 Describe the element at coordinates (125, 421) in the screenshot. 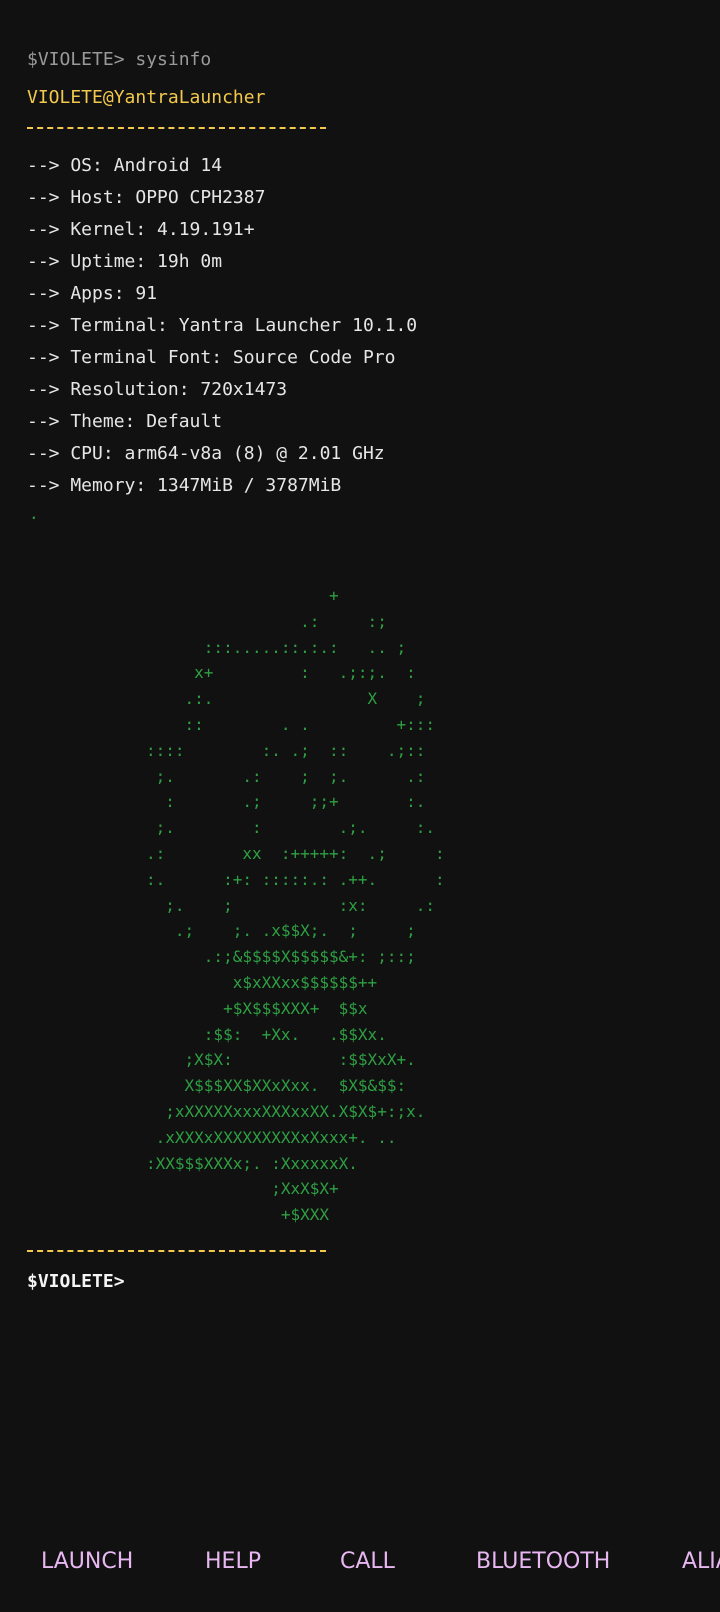

I see `sysinfo-theme: --> Theme: Default` at that location.